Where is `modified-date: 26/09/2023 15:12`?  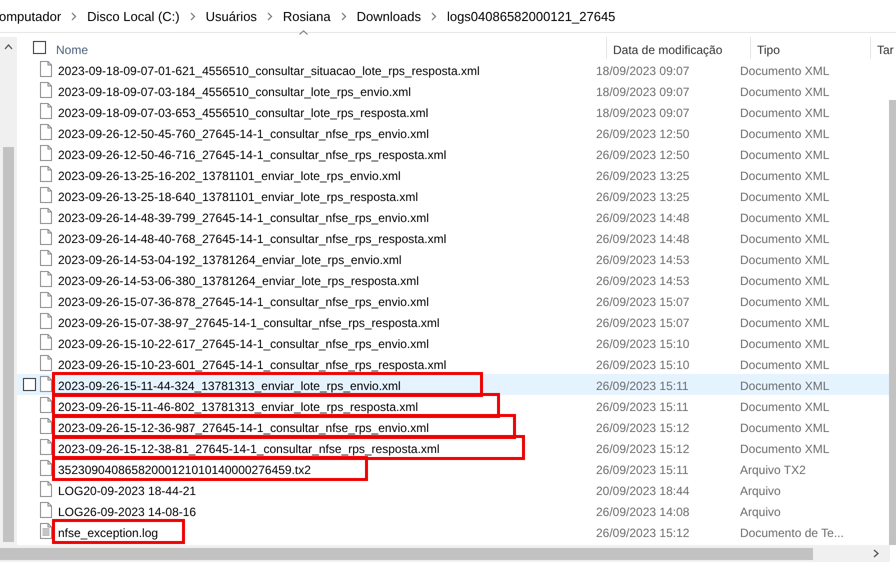 modified-date: 26/09/2023 15:12 is located at coordinates (643, 533).